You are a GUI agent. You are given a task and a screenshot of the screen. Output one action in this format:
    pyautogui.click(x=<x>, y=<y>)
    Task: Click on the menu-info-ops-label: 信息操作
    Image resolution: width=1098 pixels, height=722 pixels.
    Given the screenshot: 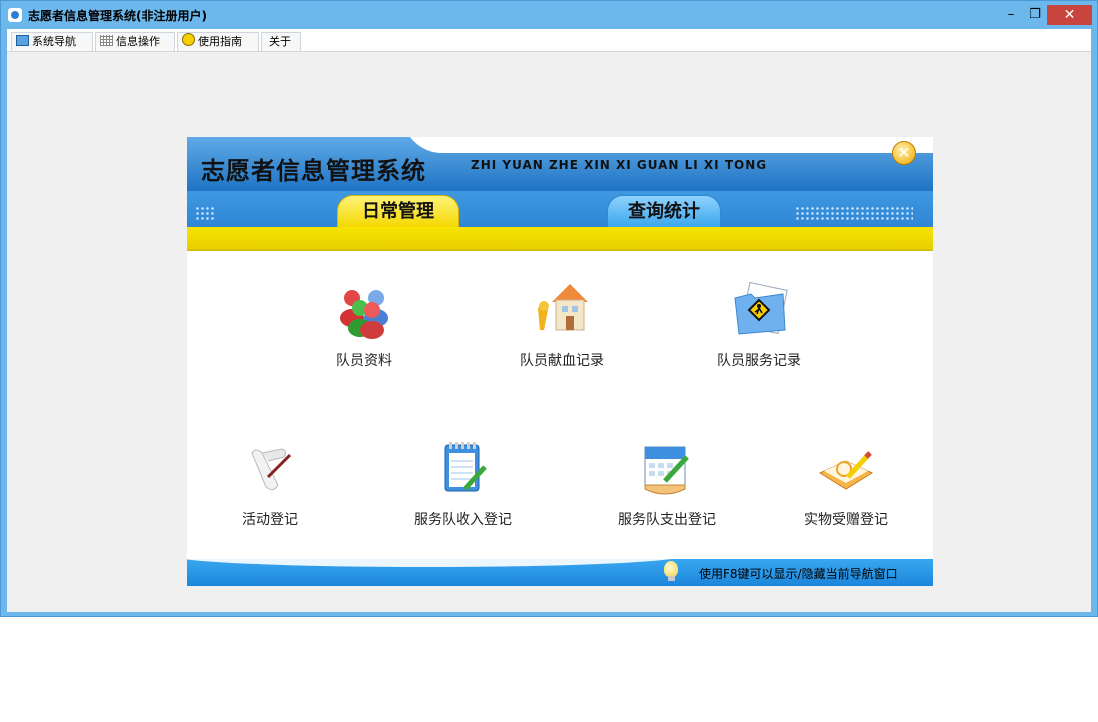 What is the action you would take?
    pyautogui.click(x=138, y=41)
    